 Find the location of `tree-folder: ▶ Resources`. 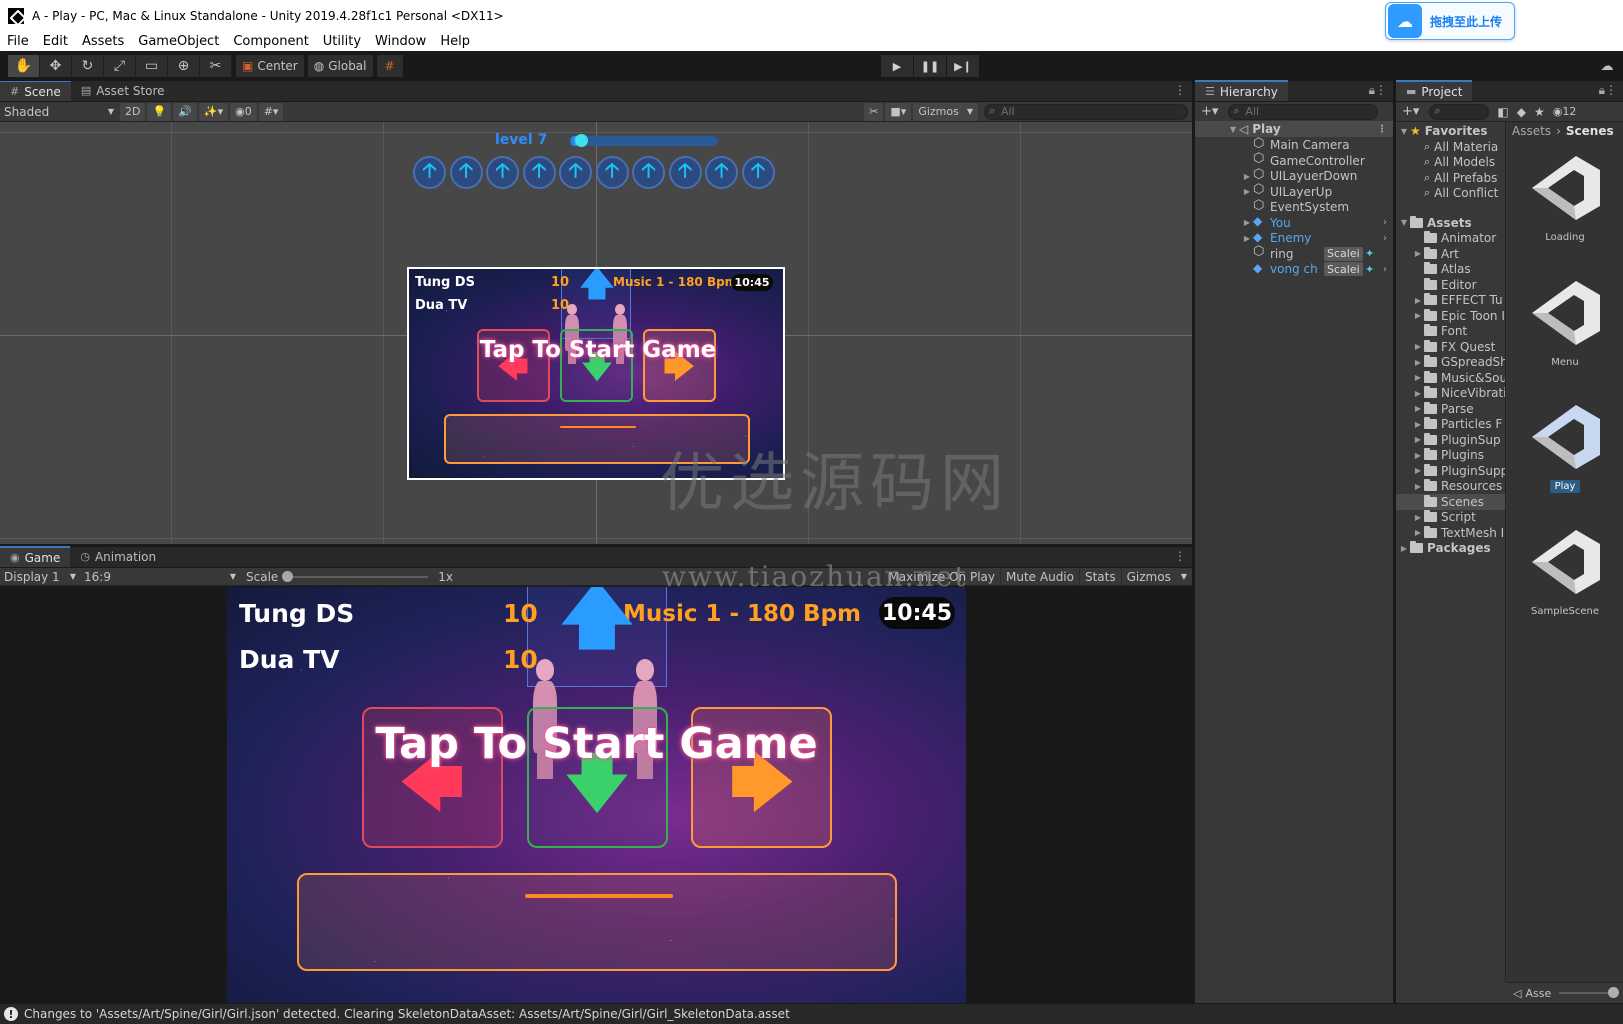

tree-folder: ▶ Resources is located at coordinates (1450, 486).